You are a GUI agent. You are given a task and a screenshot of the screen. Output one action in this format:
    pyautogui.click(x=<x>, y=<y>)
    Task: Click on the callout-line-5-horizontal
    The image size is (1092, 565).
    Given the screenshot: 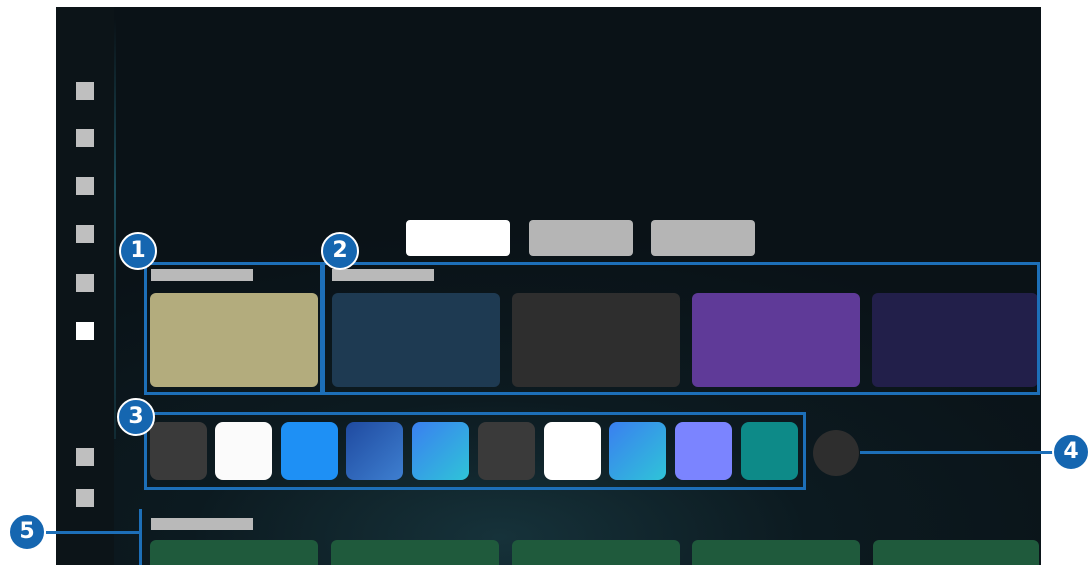 What is the action you would take?
    pyautogui.click(x=94, y=532)
    